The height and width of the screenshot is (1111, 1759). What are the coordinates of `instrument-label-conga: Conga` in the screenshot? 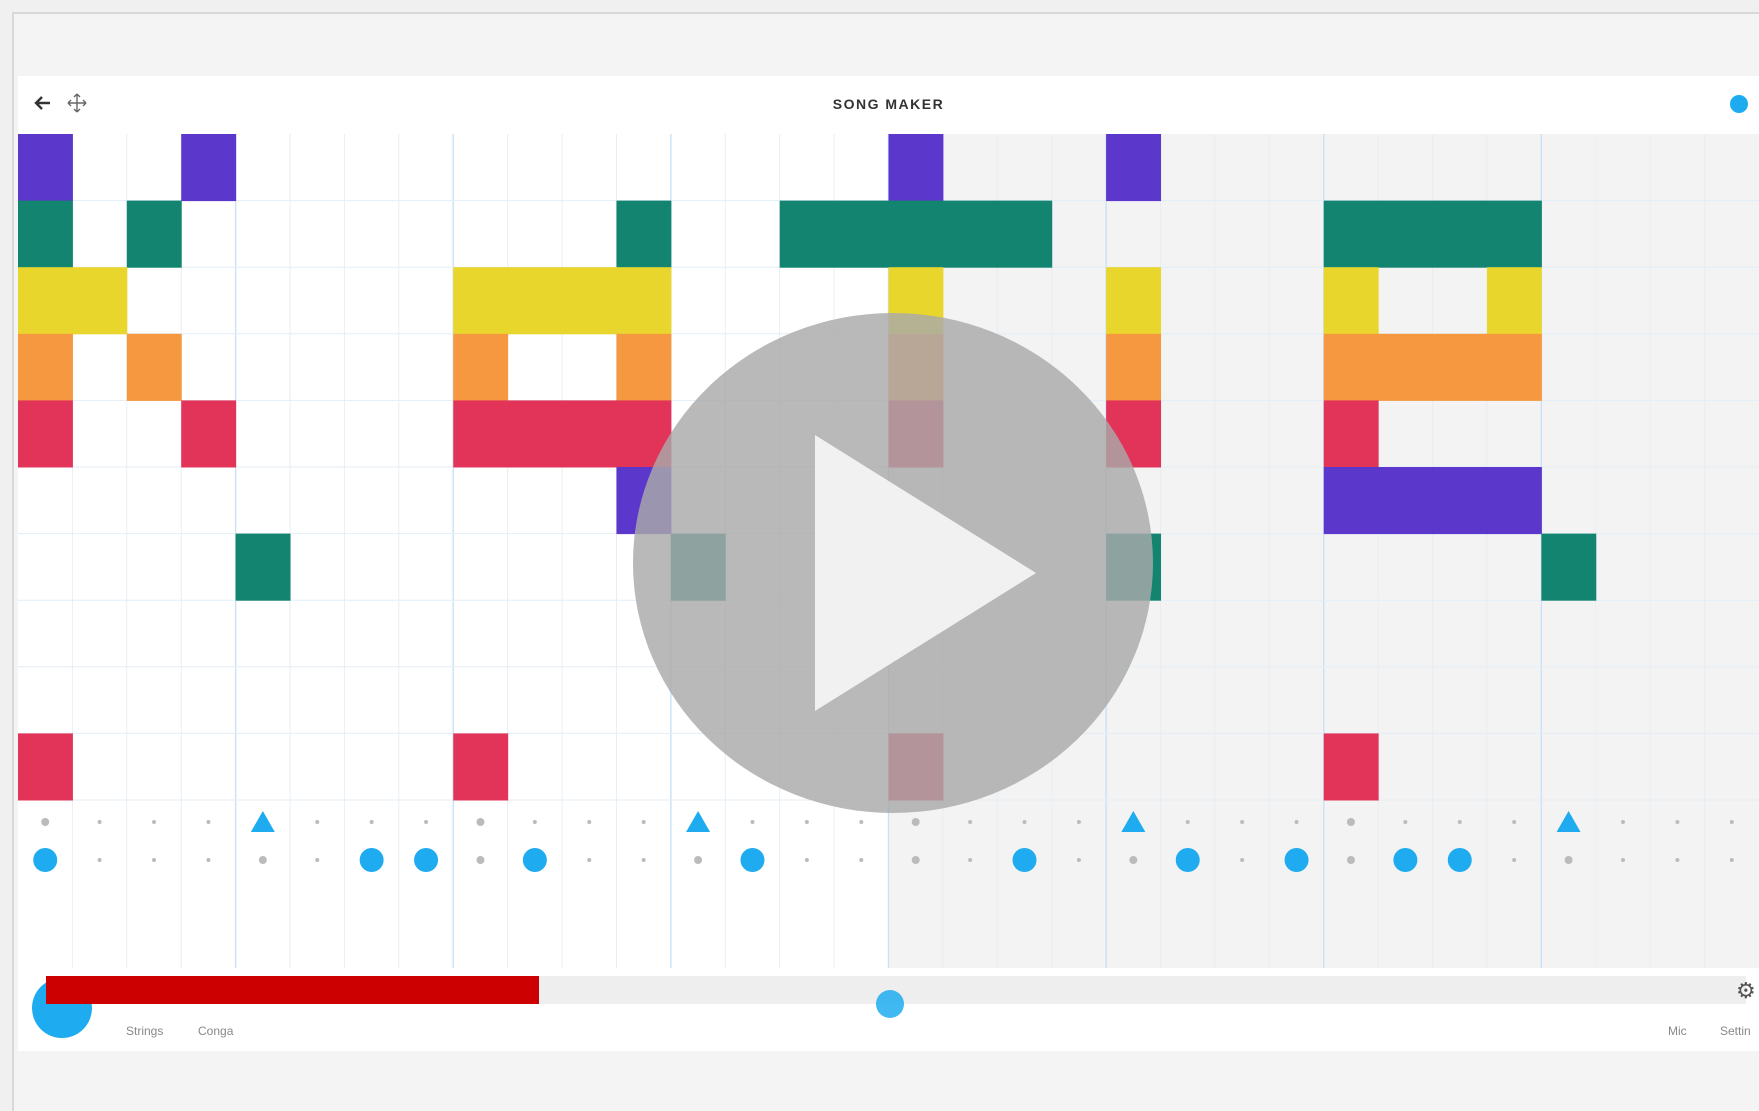 It's located at (215, 1031).